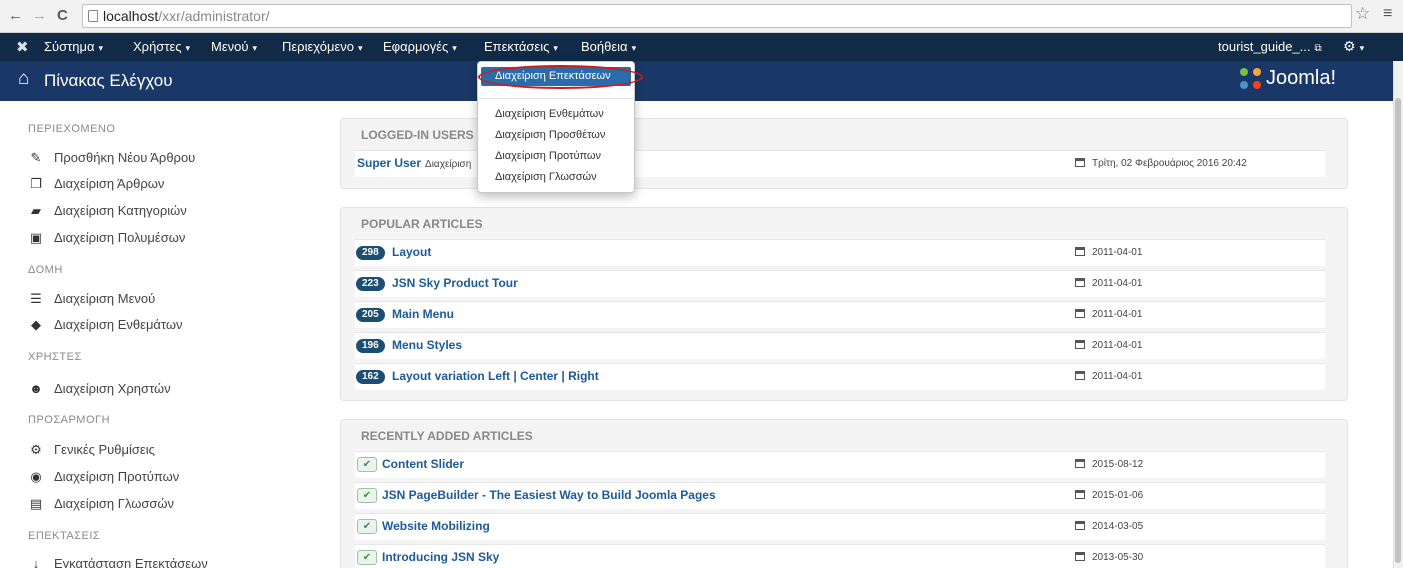  Describe the element at coordinates (36, 324) in the screenshot. I see `cube-icon: ◆` at that location.